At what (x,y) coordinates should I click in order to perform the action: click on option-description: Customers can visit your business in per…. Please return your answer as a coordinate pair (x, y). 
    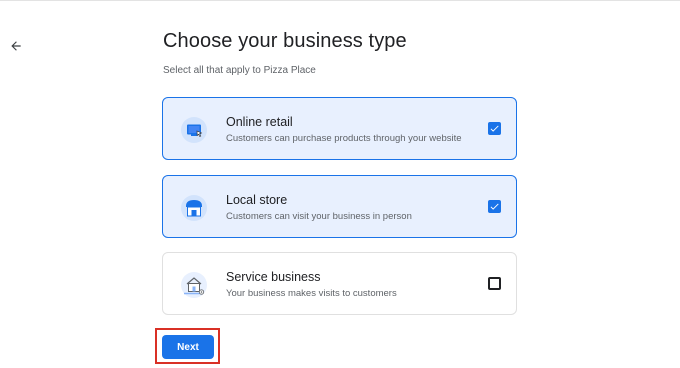
    Looking at the image, I should click on (319, 216).